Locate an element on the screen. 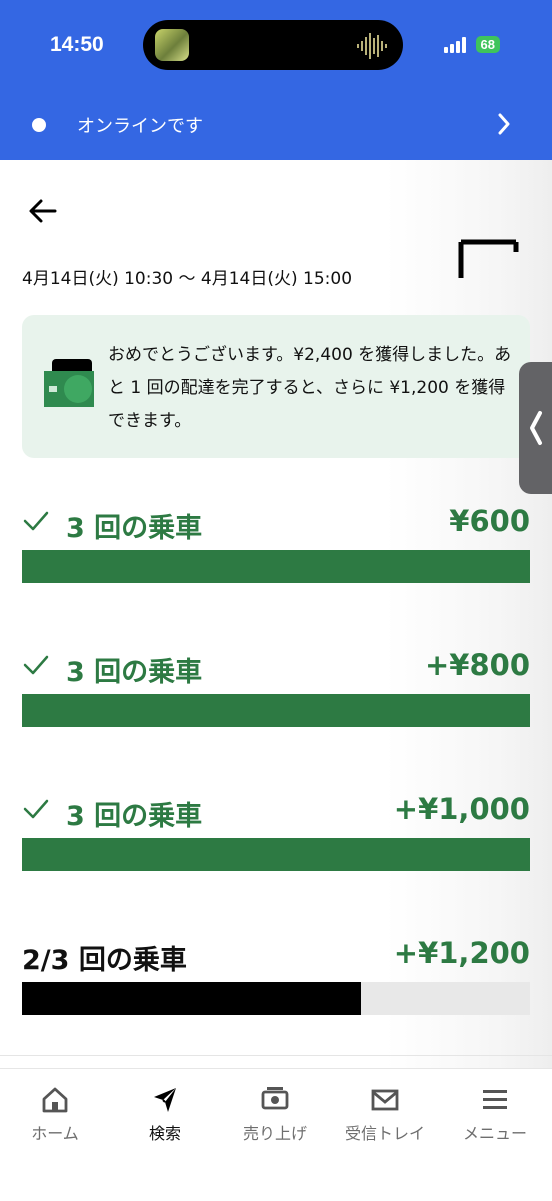  divider is located at coordinates (276, 1055).